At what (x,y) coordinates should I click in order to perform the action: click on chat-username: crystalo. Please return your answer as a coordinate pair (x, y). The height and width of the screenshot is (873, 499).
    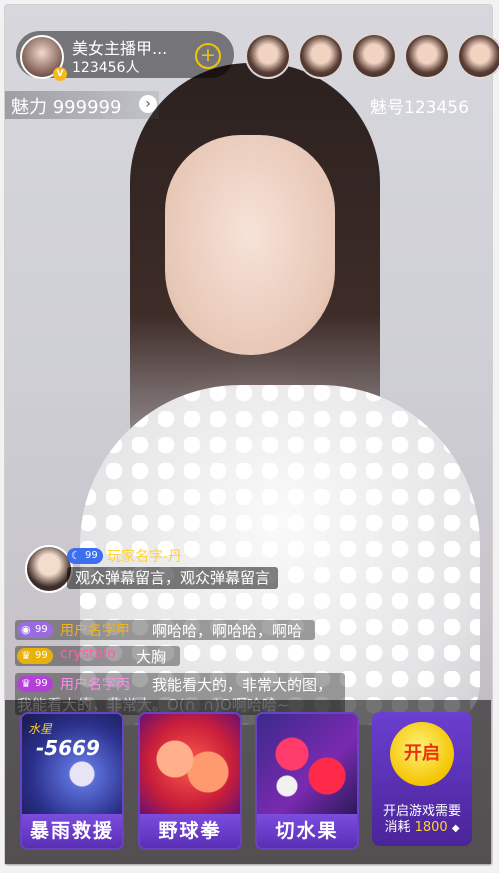
    Looking at the image, I should click on (88, 654).